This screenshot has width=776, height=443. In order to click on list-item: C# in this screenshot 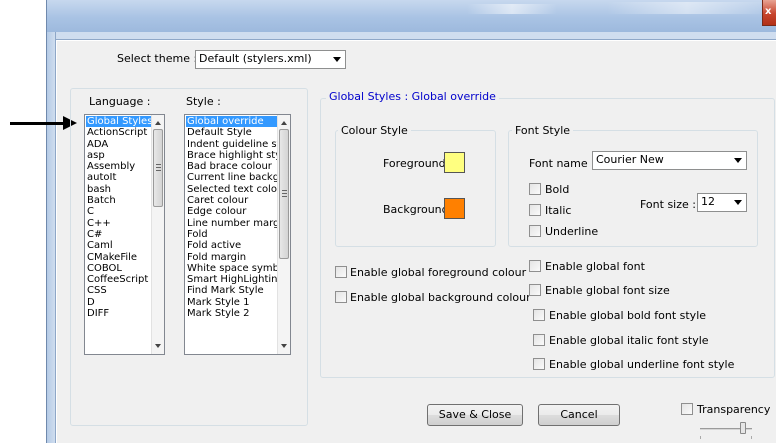, I will do `click(119, 234)`.